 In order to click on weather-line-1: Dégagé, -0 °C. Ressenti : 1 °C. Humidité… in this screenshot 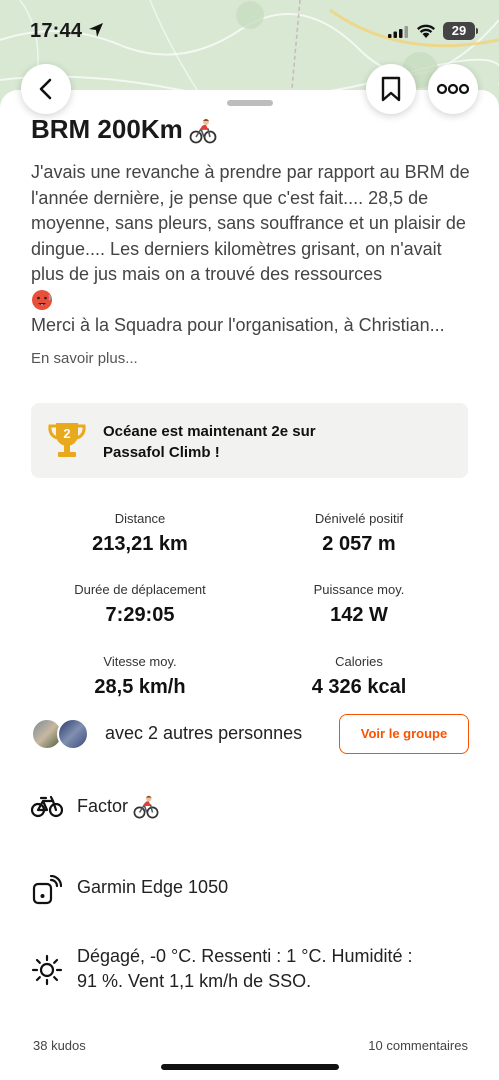, I will do `click(245, 956)`.